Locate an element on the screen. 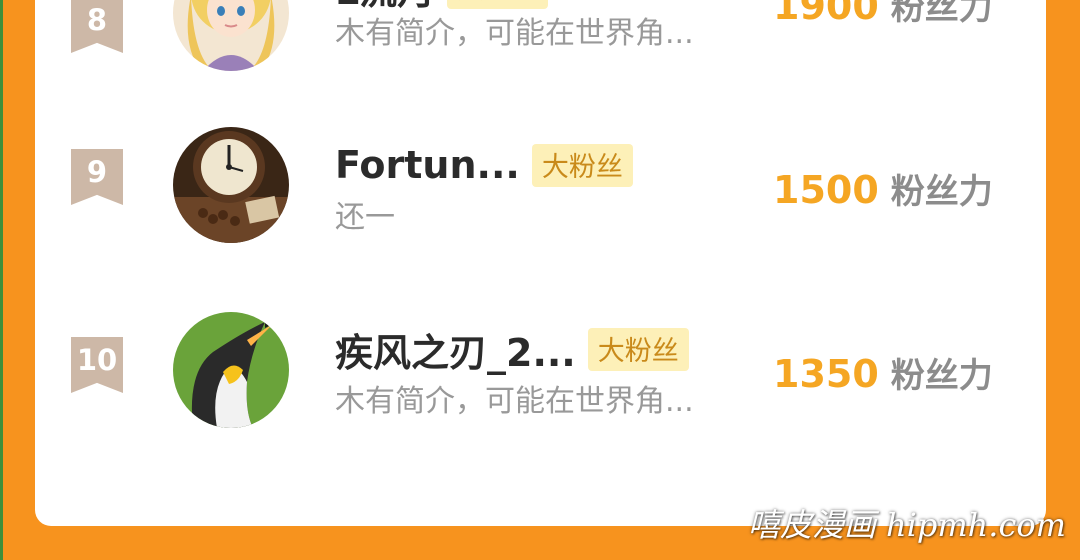 This screenshot has height=560, width=1080. fan-power-score: 1350 粉丝力 is located at coordinates (883, 372).